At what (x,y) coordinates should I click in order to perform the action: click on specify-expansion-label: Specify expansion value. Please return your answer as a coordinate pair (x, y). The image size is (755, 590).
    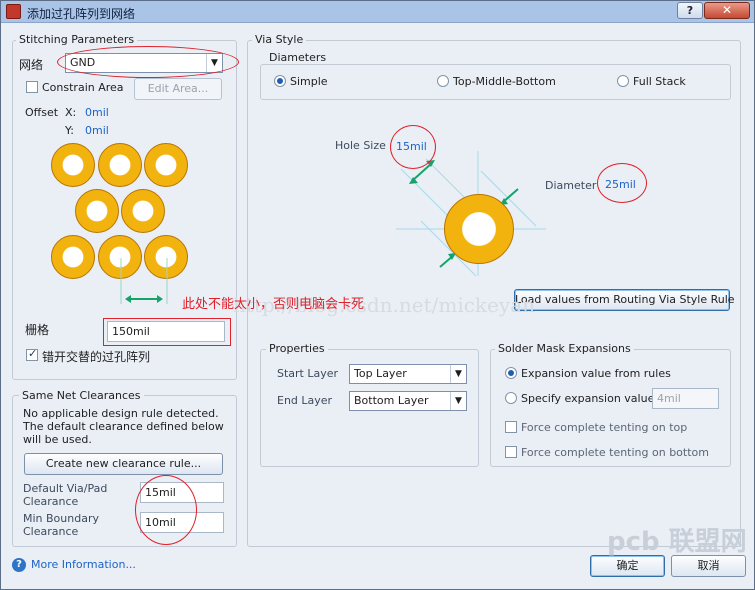
    Looking at the image, I should click on (588, 398).